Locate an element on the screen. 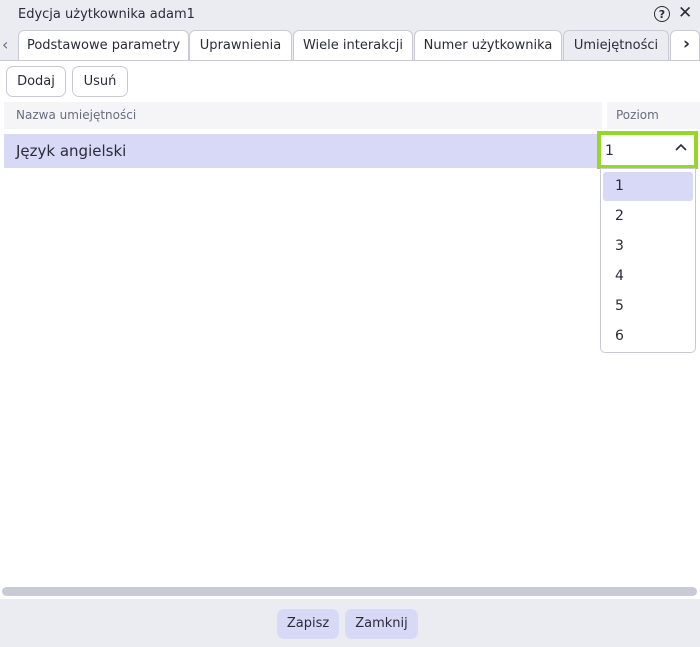 The image size is (700, 647). chevron-right-icon: › is located at coordinates (686, 44).